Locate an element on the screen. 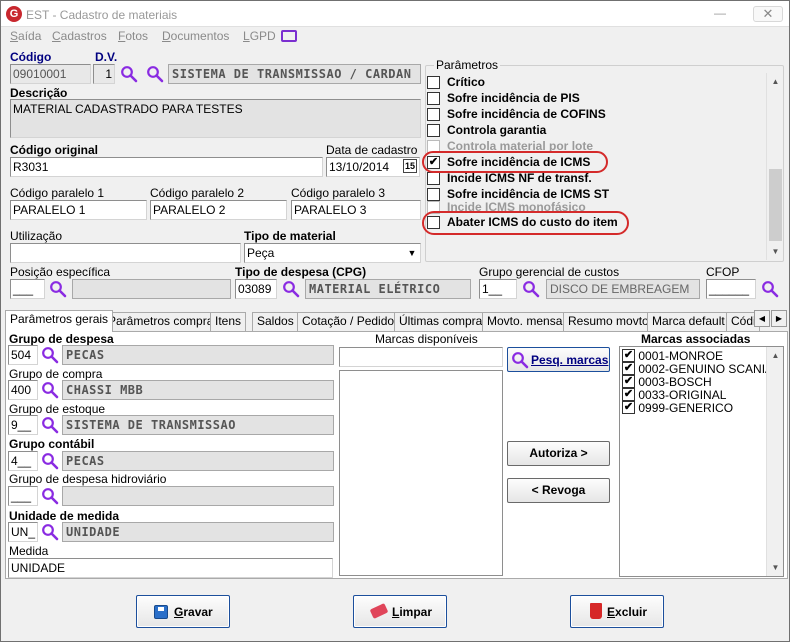 This screenshot has width=790, height=642. codigo-paralelo-3-input: PARALELO 3 is located at coordinates (356, 210).